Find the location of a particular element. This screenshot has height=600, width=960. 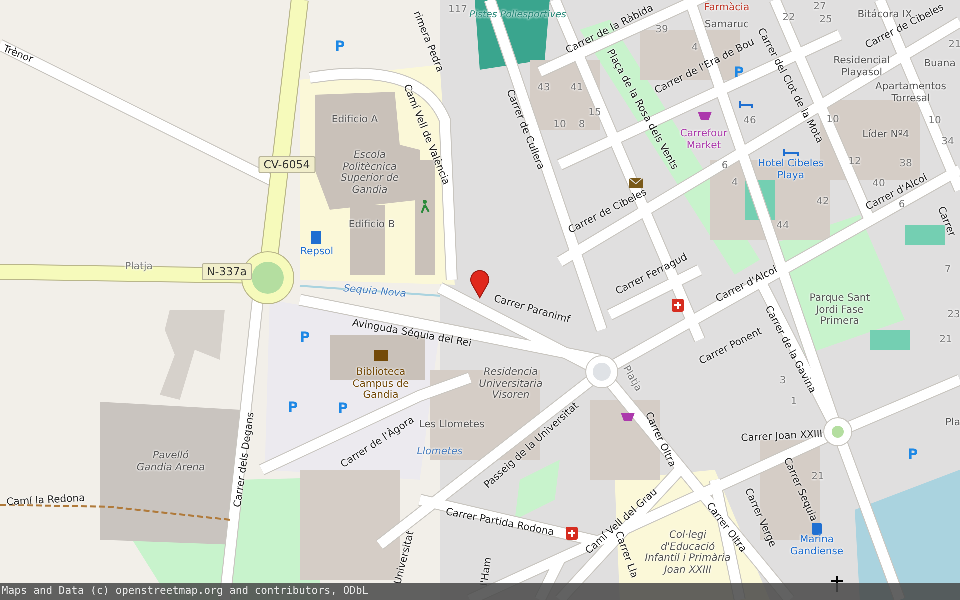

house-number: 38 is located at coordinates (906, 164).